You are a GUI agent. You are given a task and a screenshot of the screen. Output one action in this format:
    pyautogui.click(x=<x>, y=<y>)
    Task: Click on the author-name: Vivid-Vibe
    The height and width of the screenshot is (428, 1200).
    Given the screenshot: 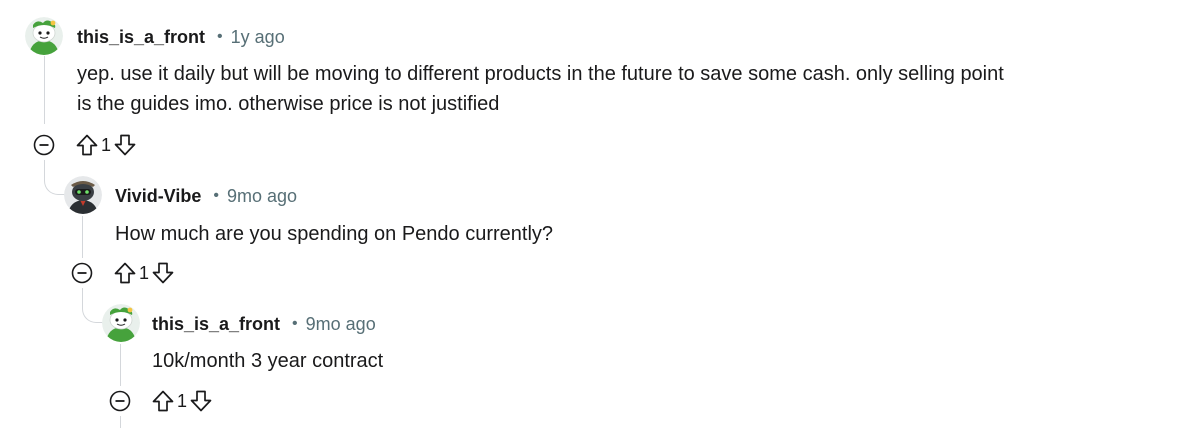 What is the action you would take?
    pyautogui.click(x=158, y=196)
    